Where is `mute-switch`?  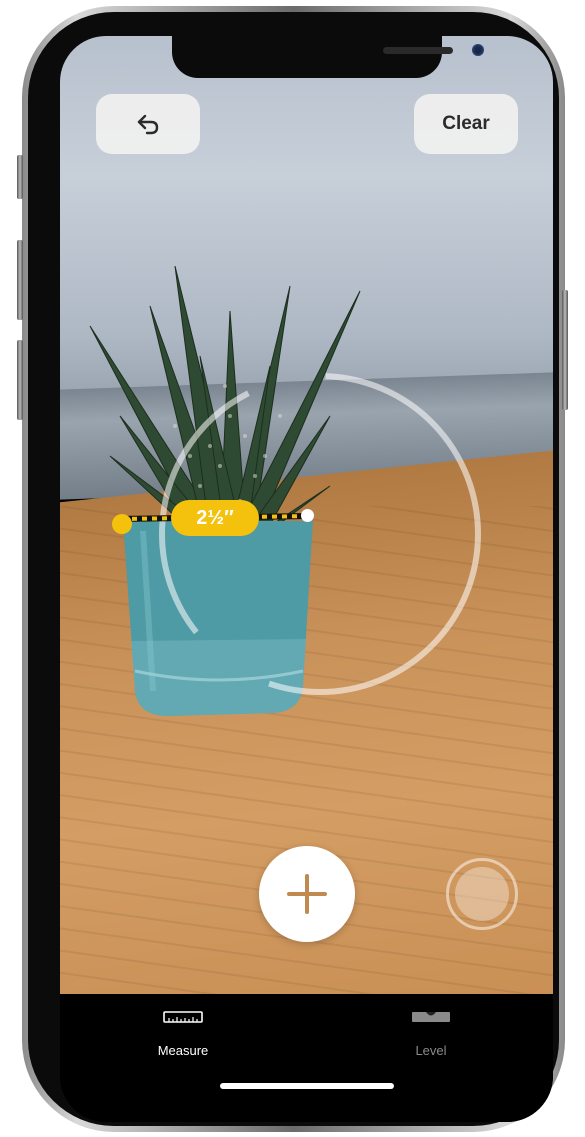 mute-switch is located at coordinates (20, 177).